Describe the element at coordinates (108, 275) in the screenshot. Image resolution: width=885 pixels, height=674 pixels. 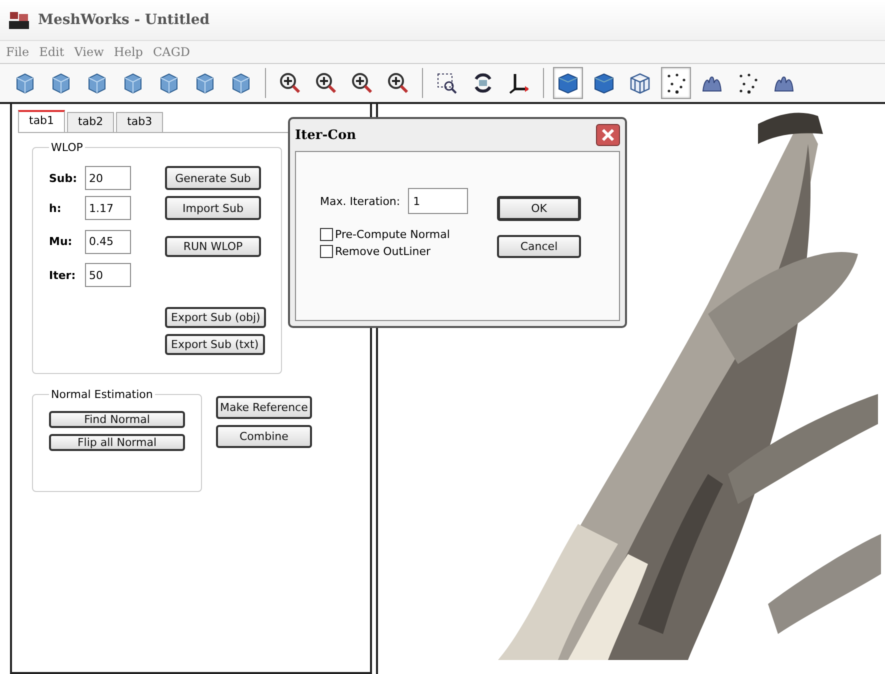
I see `input-field: 50` at that location.